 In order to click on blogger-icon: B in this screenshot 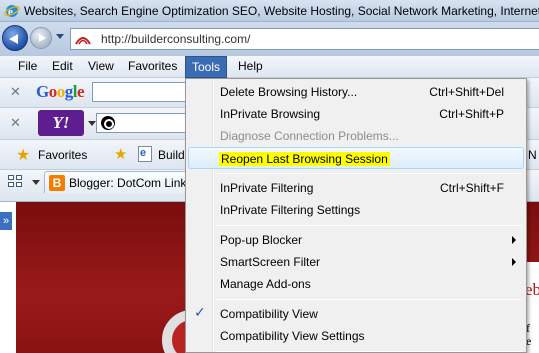, I will do `click(57, 183)`.